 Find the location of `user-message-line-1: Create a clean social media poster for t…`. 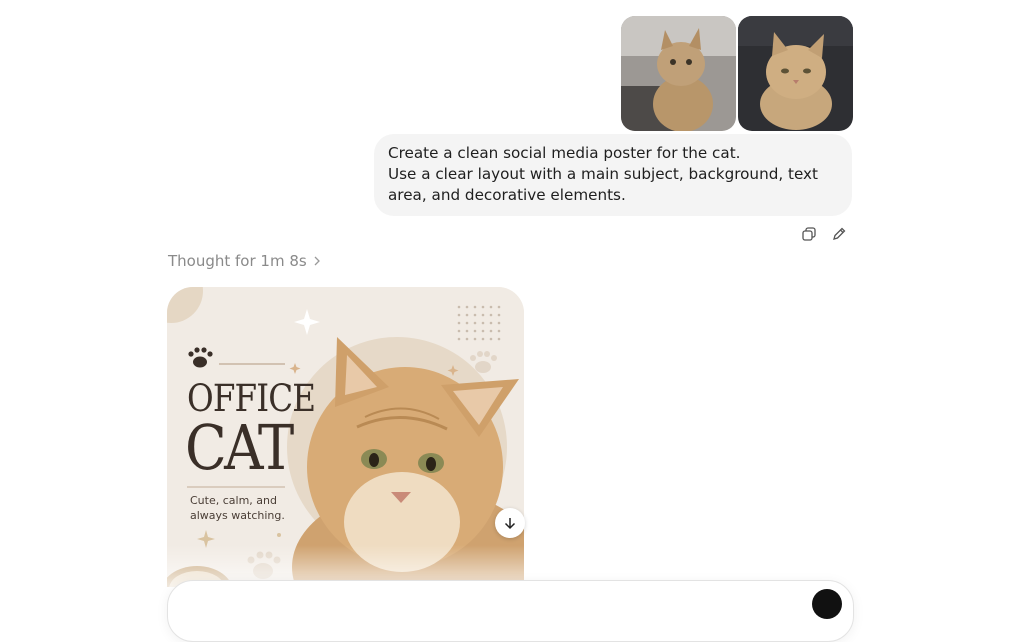

user-message-line-1: Create a clean social media poster for t… is located at coordinates (564, 153).